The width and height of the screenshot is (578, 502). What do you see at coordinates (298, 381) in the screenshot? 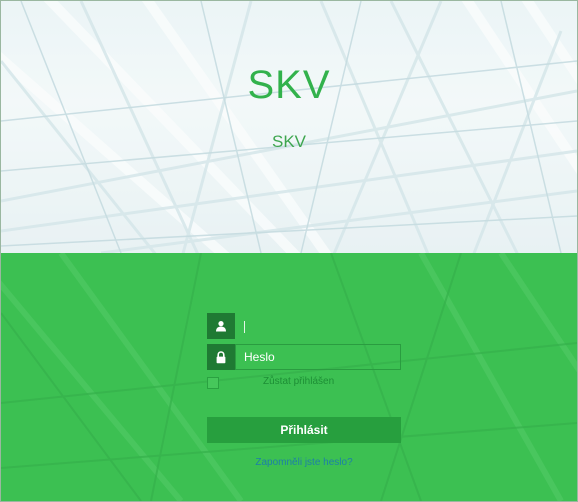
I see `remember-label: Zůstat přihlášen` at bounding box center [298, 381].